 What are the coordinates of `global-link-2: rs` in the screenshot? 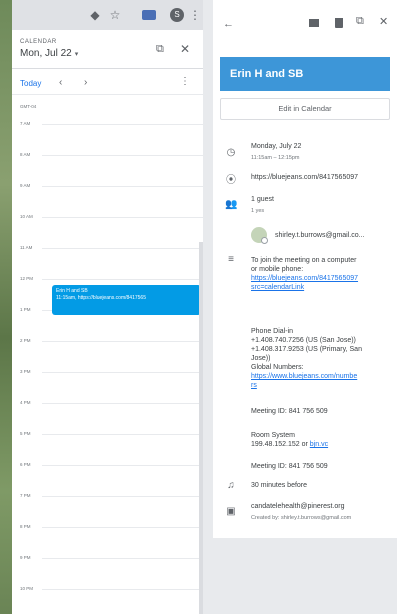 It's located at (254, 385).